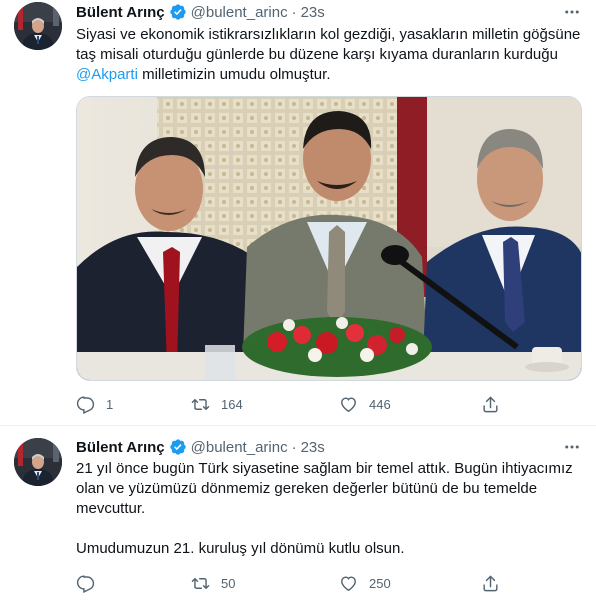  I want to click on reply-button, so click(91, 583).